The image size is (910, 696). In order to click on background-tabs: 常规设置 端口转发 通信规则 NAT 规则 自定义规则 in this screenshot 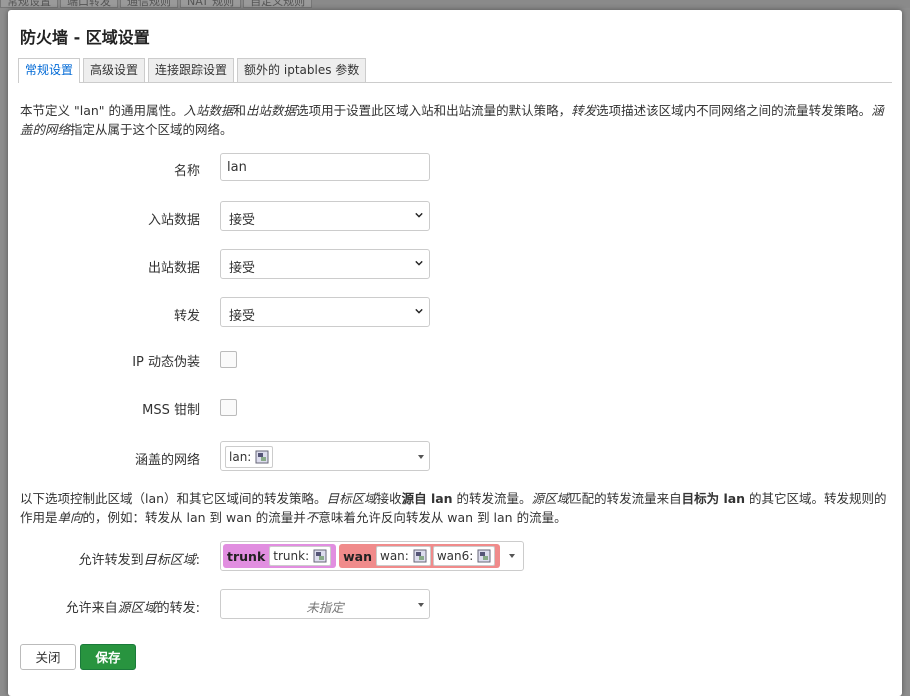, I will do `click(157, 4)`.